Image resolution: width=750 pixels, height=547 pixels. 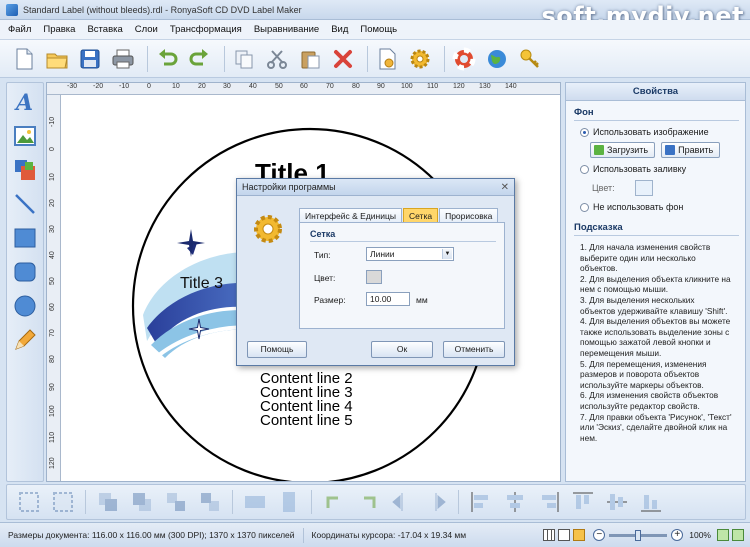 I want to click on print-icon, so click(x=123, y=59).